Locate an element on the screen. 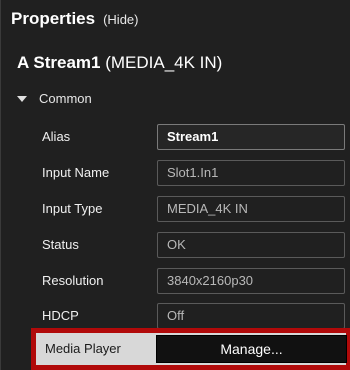 The height and width of the screenshot is (370, 350). stream-type: (MEDIA_4K IN) is located at coordinates (164, 62).